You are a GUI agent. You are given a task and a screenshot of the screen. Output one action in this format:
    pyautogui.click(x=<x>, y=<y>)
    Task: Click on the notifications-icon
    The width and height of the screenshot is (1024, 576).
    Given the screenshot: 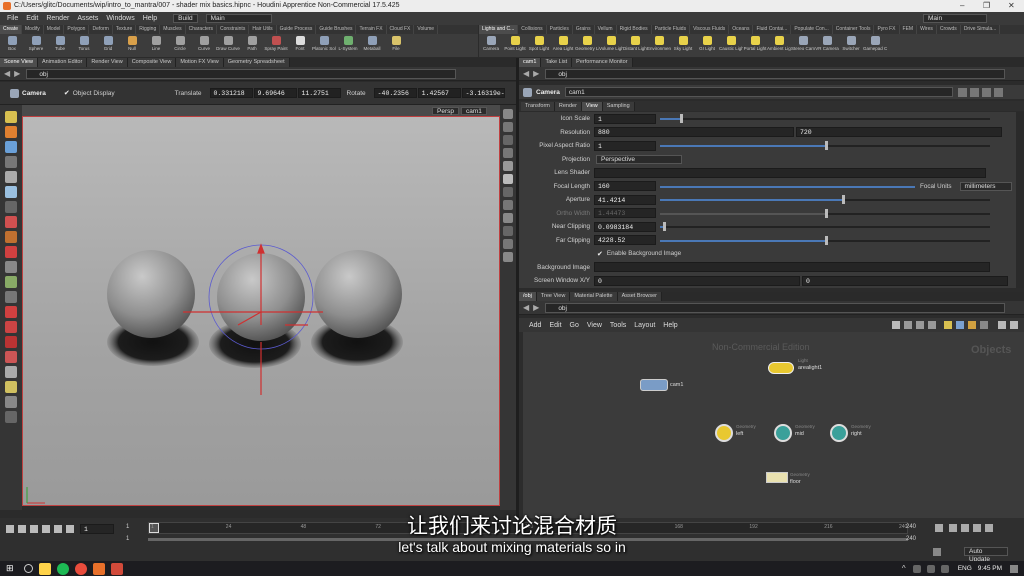 What is the action you would take?
    pyautogui.click(x=1014, y=568)
    